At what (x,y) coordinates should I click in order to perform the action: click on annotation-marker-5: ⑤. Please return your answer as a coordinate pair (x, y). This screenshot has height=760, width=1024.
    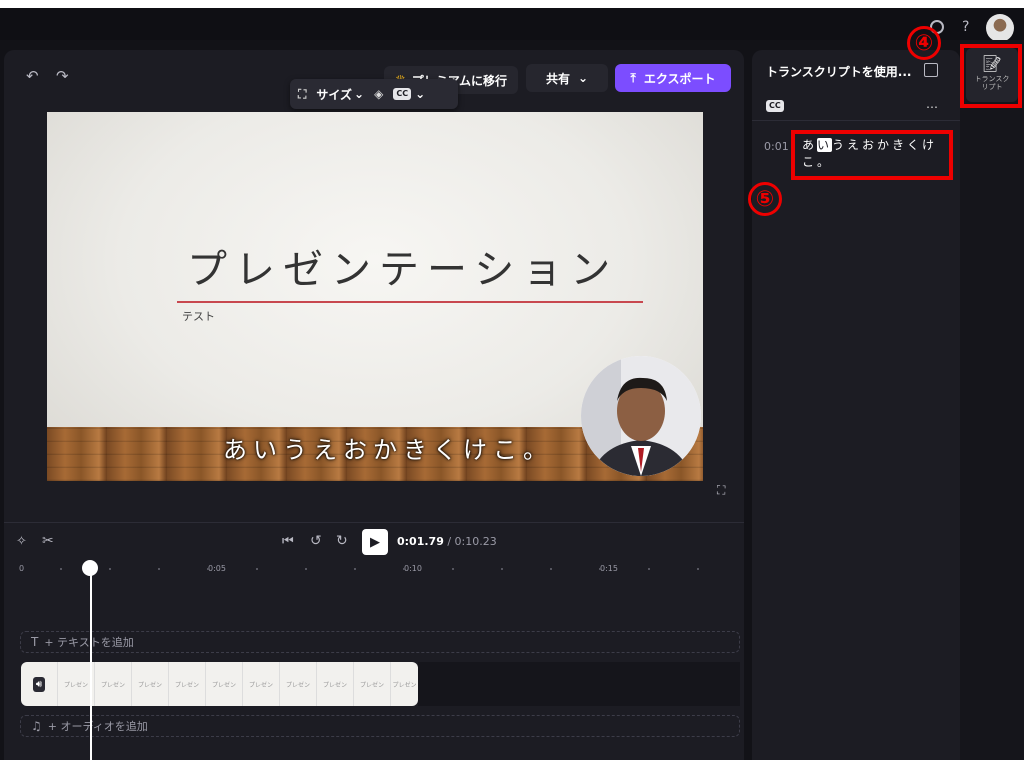
    Looking at the image, I should click on (765, 199).